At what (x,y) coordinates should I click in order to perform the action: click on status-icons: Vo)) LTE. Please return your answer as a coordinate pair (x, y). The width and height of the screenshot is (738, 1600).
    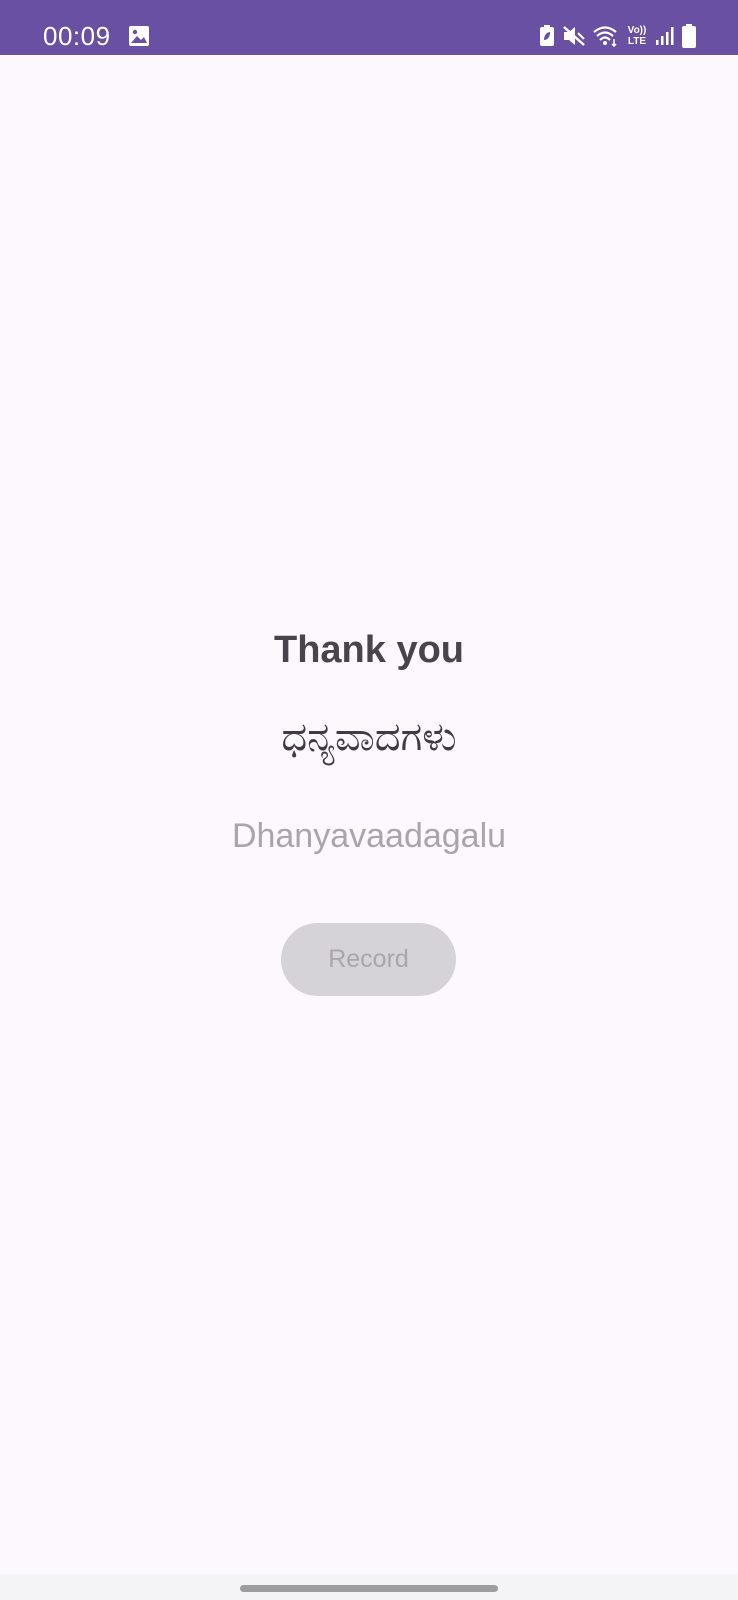
    Looking at the image, I should click on (617, 36).